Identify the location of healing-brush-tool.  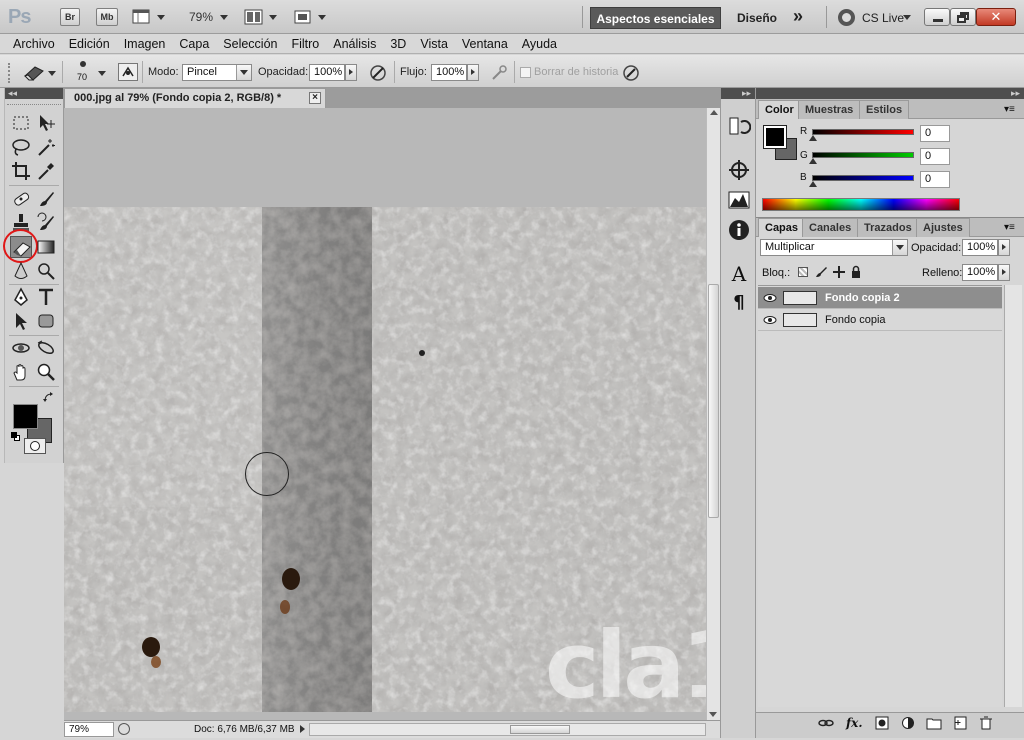
(21, 199).